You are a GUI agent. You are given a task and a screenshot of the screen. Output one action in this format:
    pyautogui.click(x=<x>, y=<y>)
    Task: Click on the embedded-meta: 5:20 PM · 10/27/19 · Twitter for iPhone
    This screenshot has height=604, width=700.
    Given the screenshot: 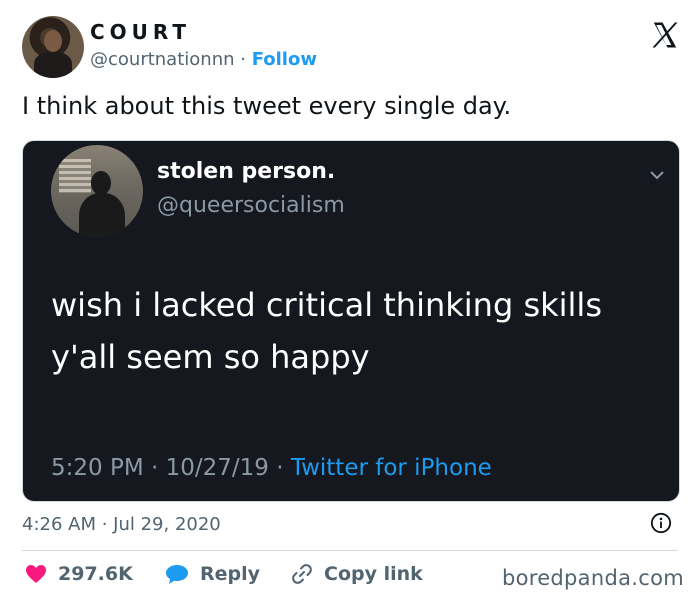 What is the action you would take?
    pyautogui.click(x=271, y=468)
    